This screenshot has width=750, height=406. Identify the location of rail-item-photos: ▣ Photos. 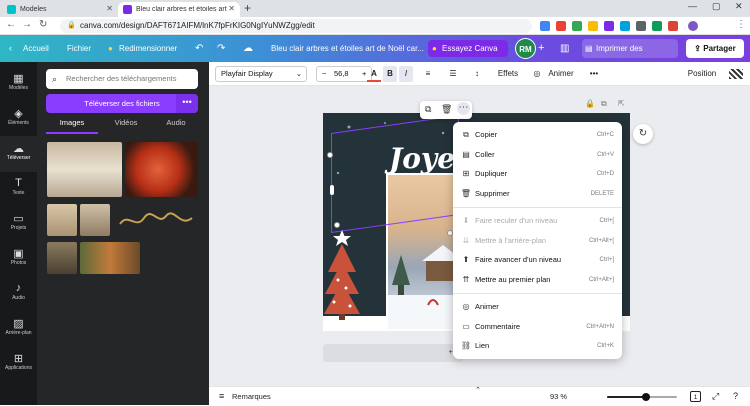
(18, 259).